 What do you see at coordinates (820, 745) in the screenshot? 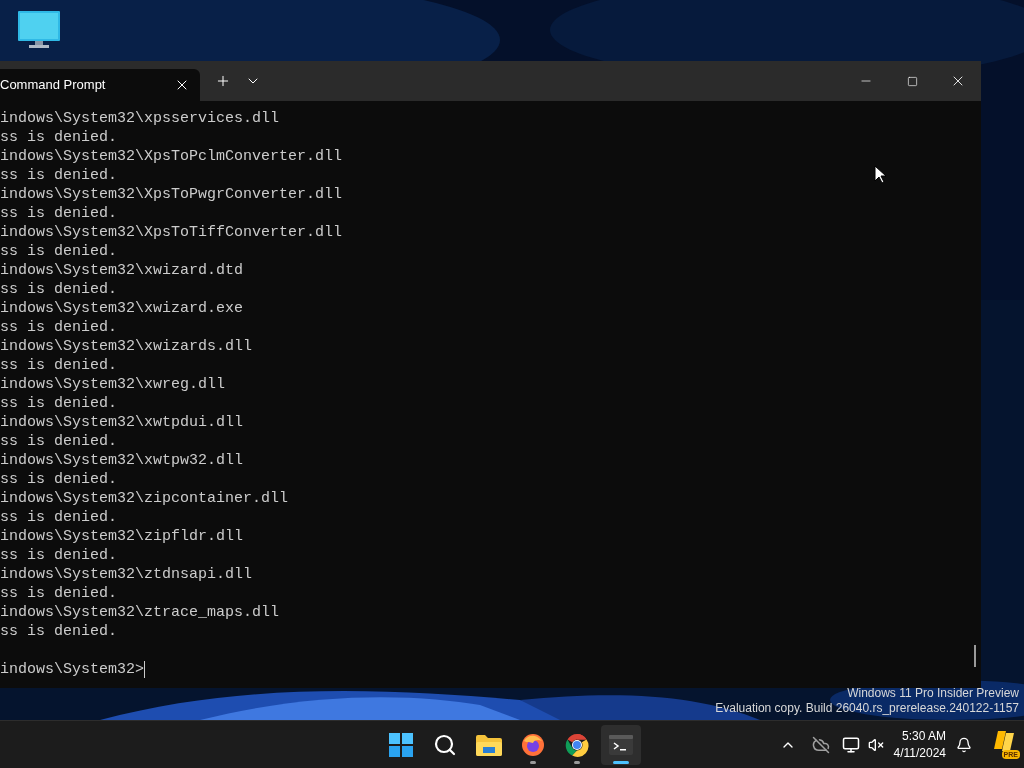
I see `cloud-off-icon` at bounding box center [820, 745].